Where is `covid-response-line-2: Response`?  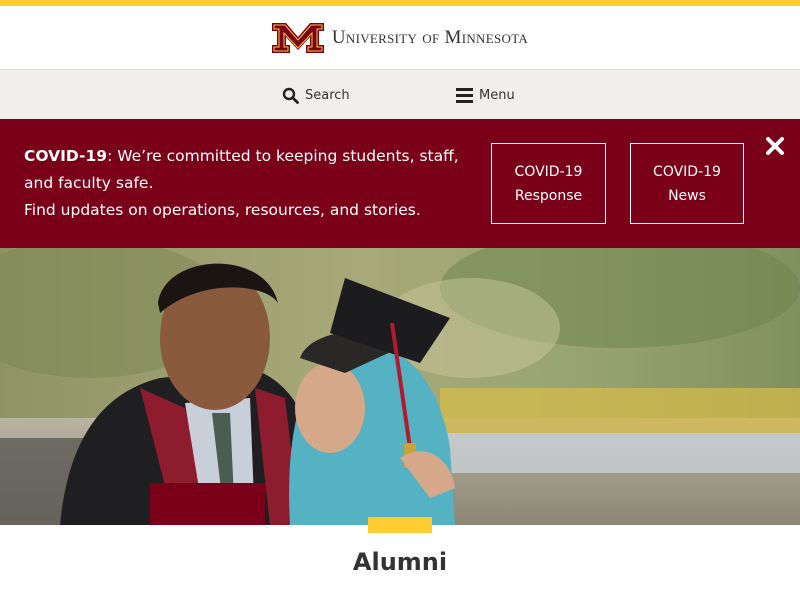 covid-response-line-2: Response is located at coordinates (548, 195).